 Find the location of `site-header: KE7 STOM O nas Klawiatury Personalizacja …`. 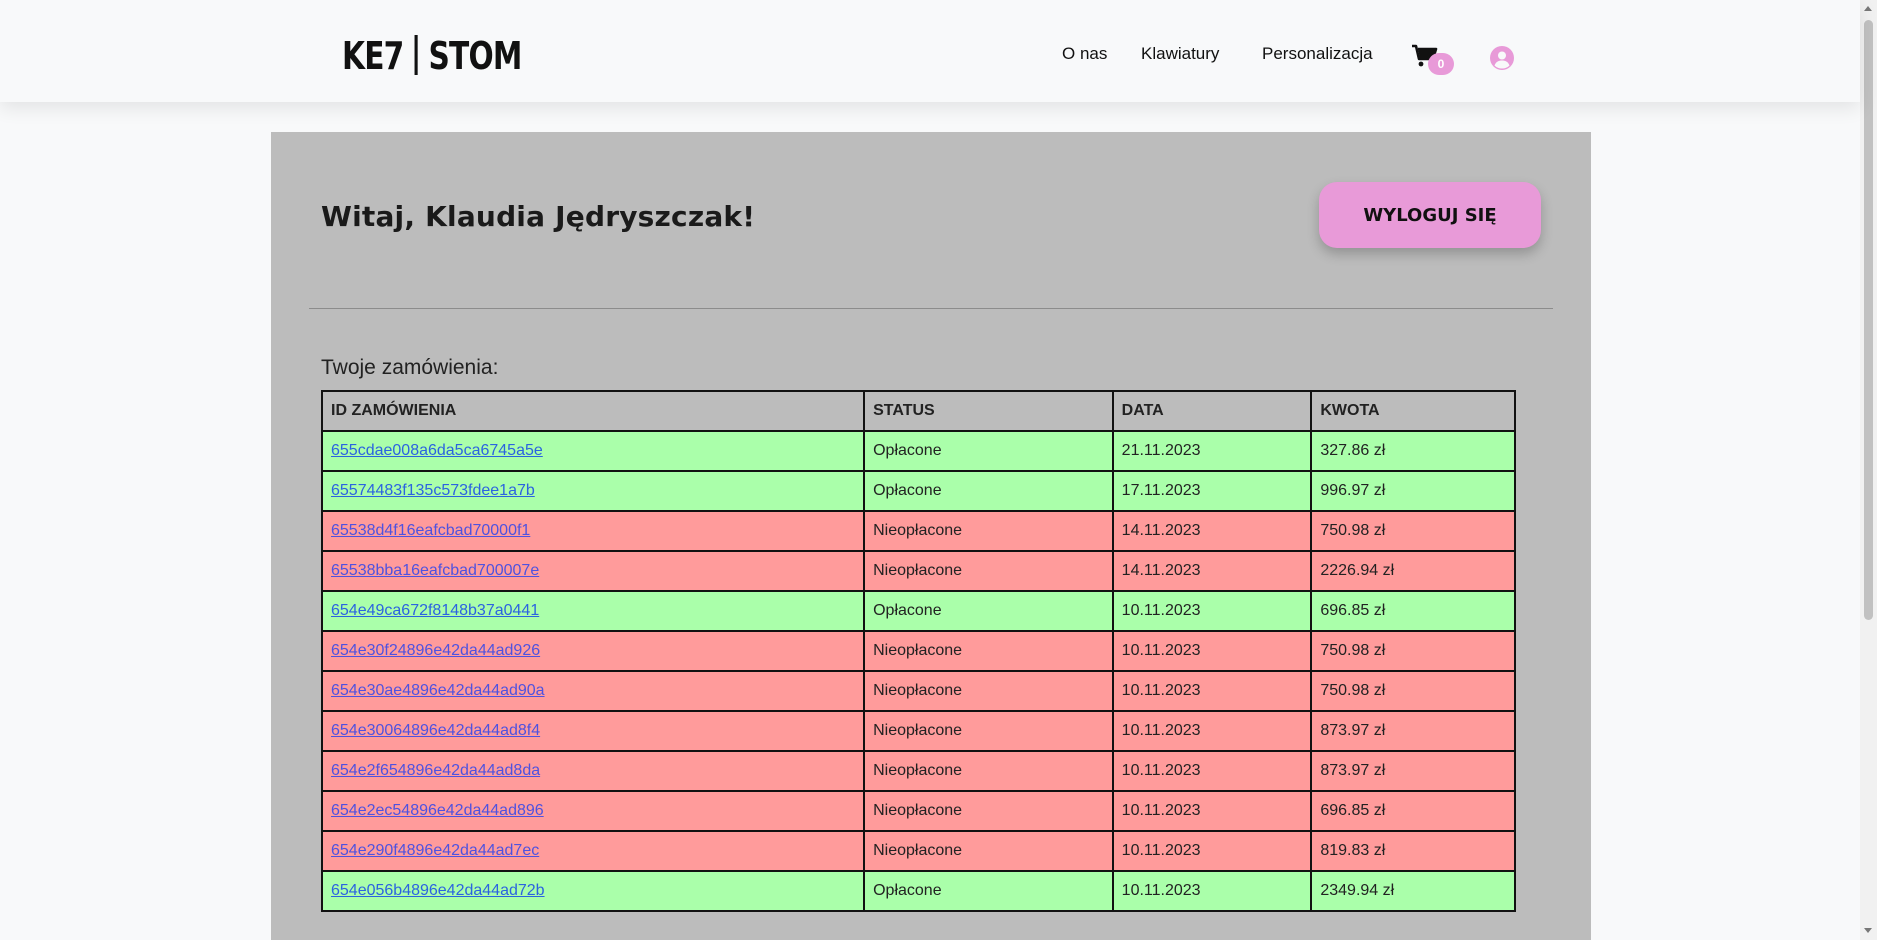

site-header: KE7 STOM O nas Klawiatury Personalizacja … is located at coordinates (930, 51).